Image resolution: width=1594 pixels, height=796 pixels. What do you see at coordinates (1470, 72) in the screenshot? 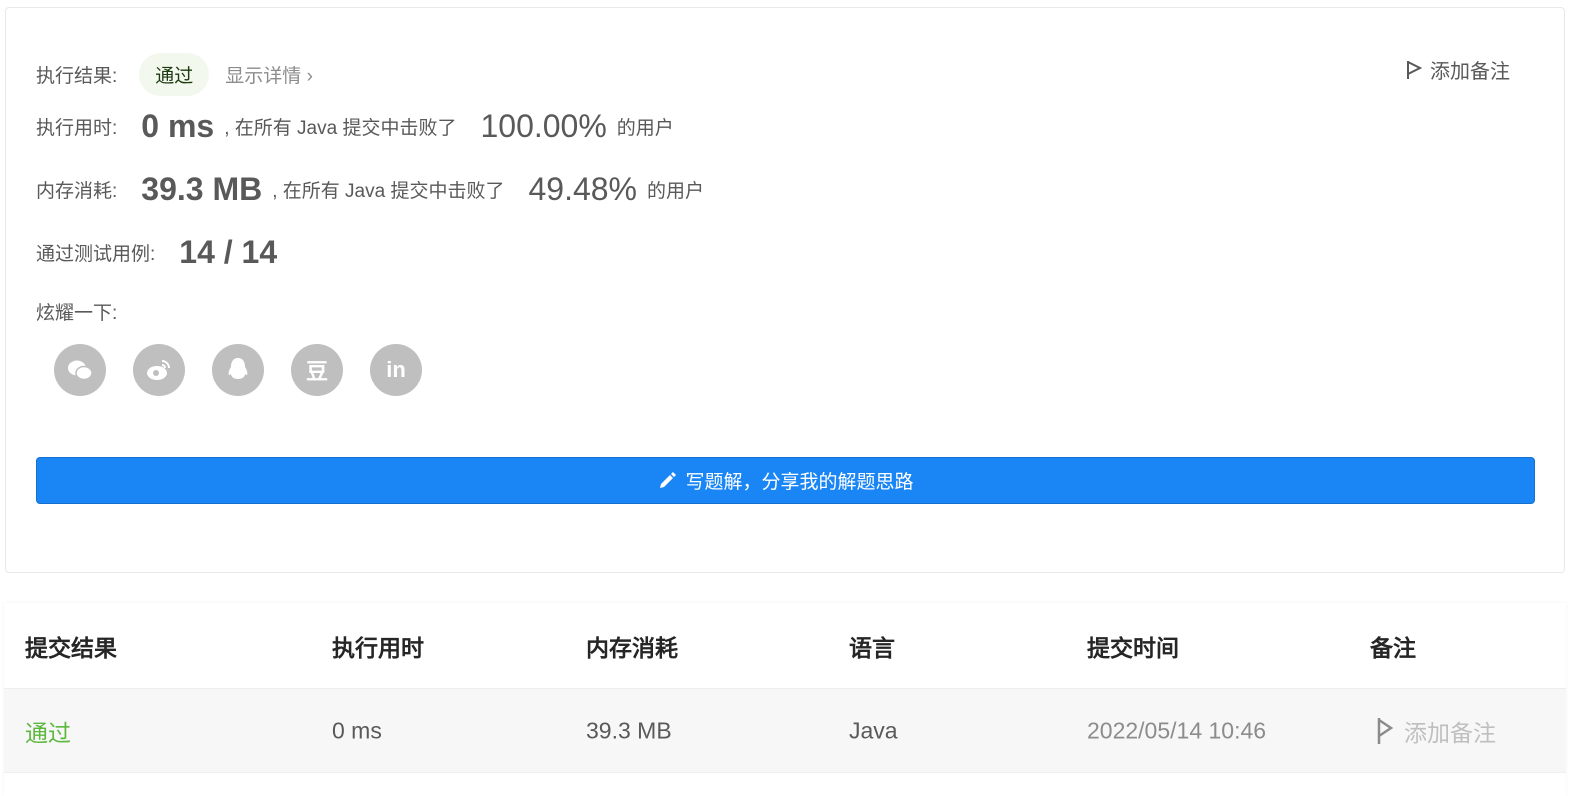
I see `add-note-label: 添加备注` at bounding box center [1470, 72].